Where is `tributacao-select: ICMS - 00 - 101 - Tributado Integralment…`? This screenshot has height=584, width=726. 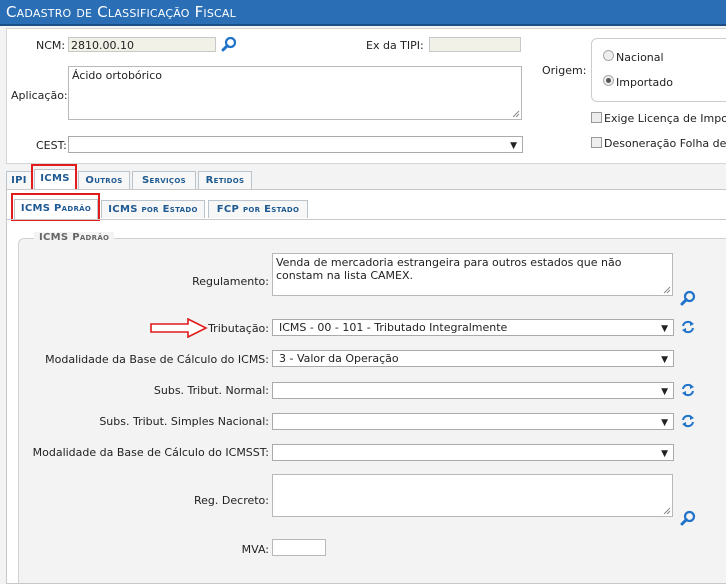 tributacao-select: ICMS - 00 - 101 - Tributado Integralment… is located at coordinates (473, 327).